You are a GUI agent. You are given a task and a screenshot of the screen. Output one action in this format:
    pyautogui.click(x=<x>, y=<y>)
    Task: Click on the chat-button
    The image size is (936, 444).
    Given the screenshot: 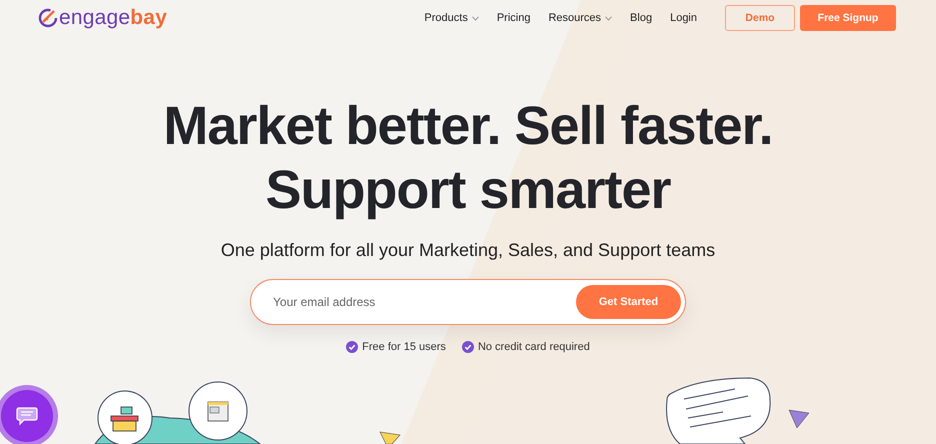 What is the action you would take?
    pyautogui.click(x=27, y=416)
    